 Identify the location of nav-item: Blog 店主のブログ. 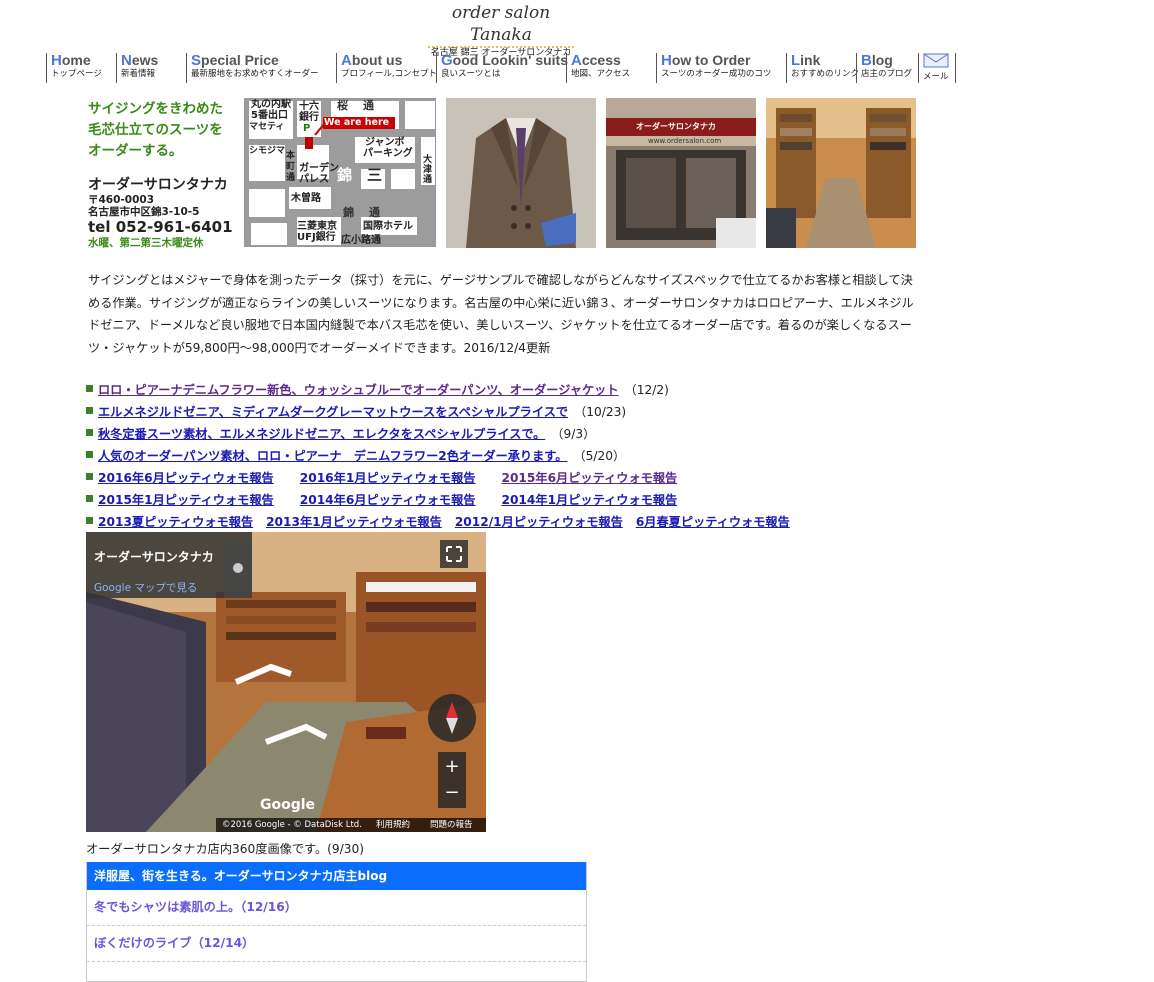
(887, 68).